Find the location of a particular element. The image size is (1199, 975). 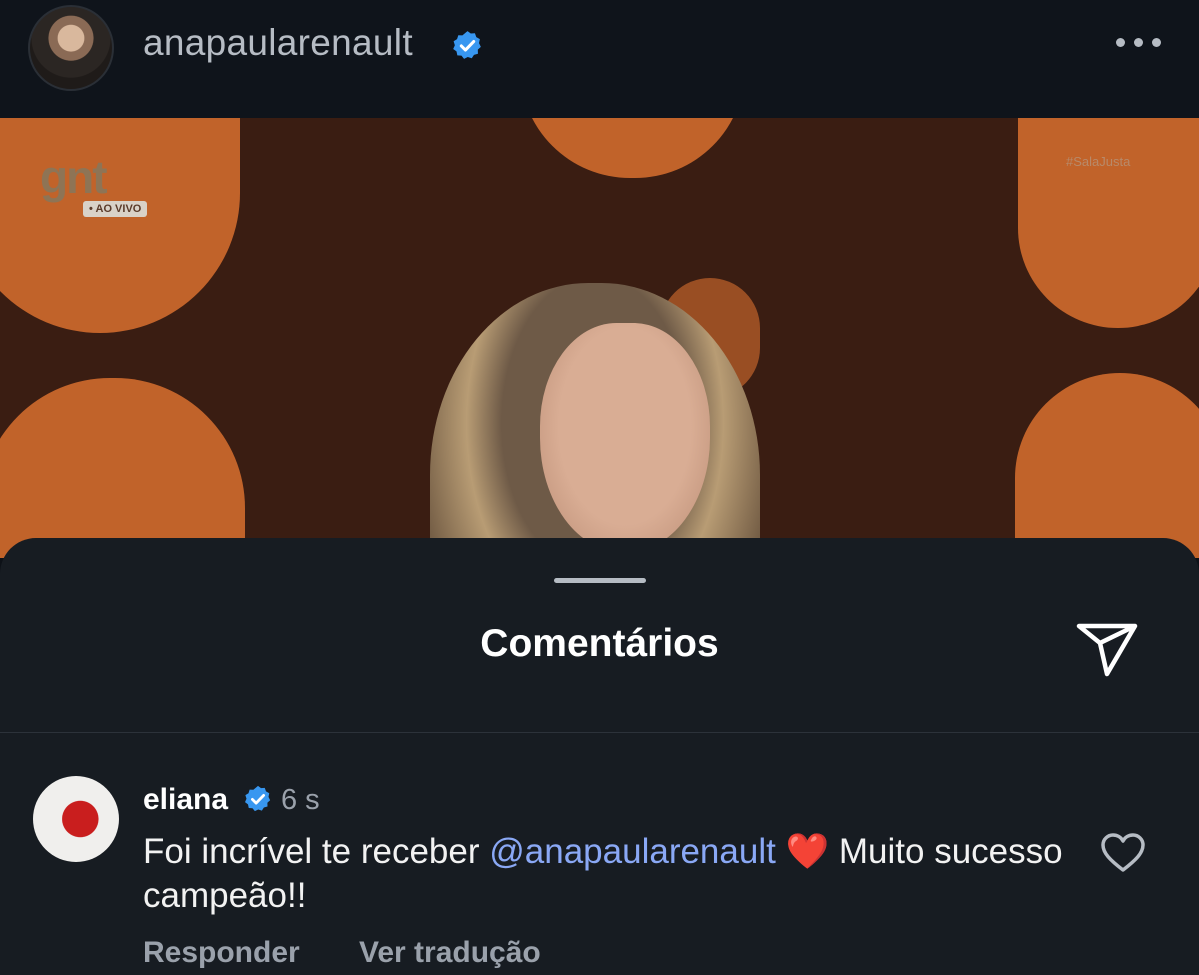

channel-logo: gnt is located at coordinates (74, 177).